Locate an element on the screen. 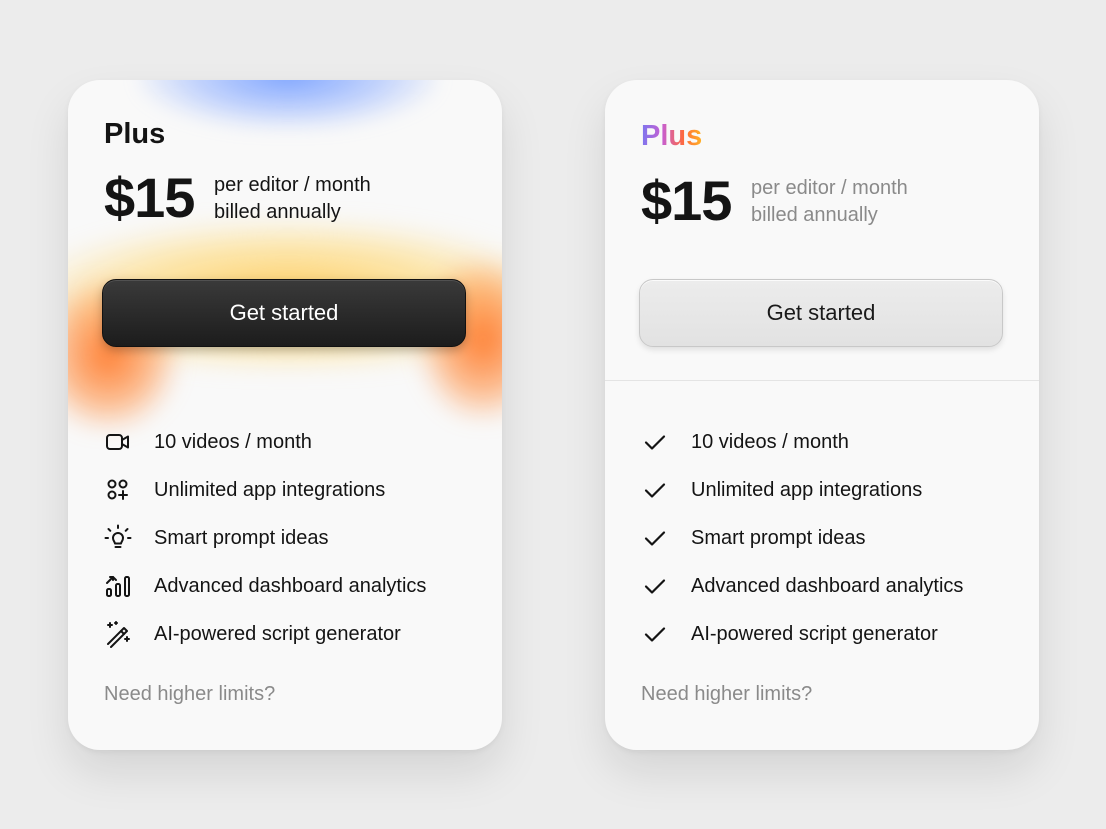 Image resolution: width=1106 pixels, height=829 pixels. blue-glow is located at coordinates (288, 105).